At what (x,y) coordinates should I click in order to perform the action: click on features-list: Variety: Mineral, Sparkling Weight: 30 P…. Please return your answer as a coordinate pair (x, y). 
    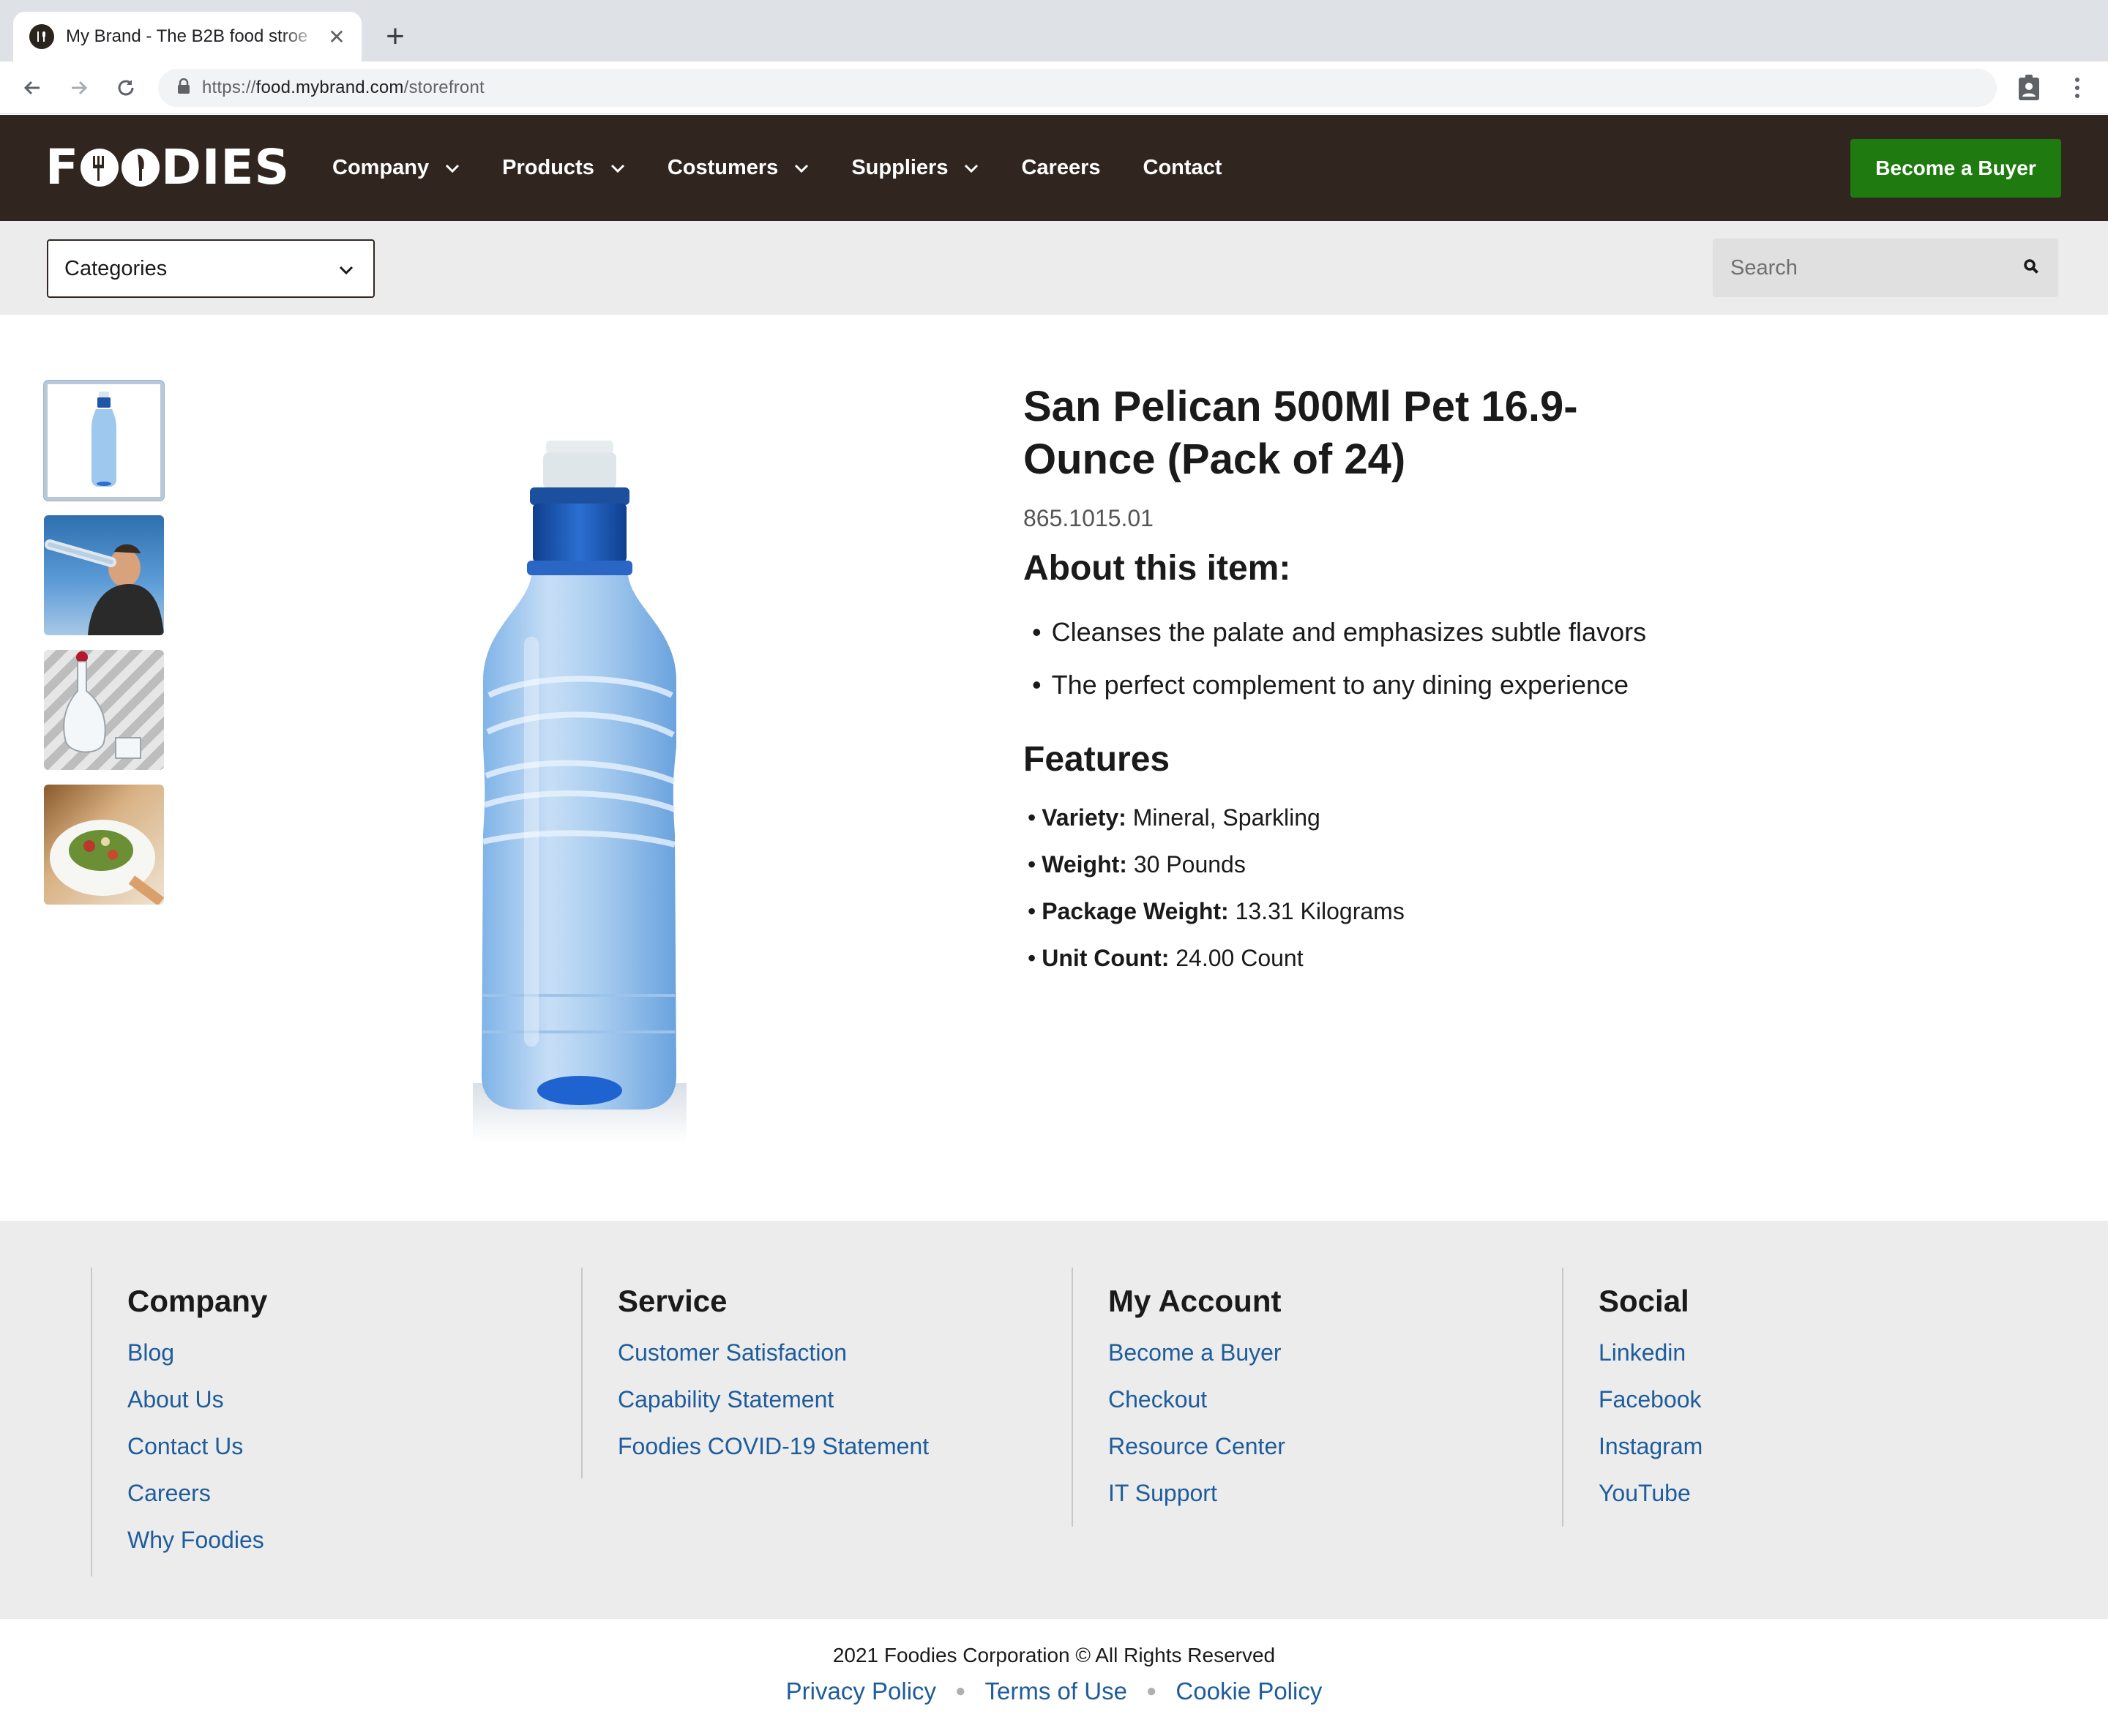
    Looking at the image, I should click on (1462, 888).